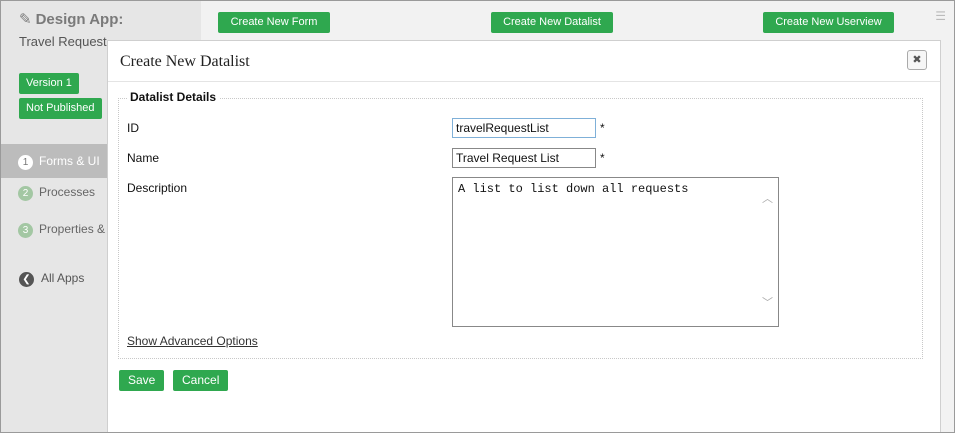 The height and width of the screenshot is (433, 955). What do you see at coordinates (940, 16) in the screenshot?
I see `grid-menu-icon: ☰` at bounding box center [940, 16].